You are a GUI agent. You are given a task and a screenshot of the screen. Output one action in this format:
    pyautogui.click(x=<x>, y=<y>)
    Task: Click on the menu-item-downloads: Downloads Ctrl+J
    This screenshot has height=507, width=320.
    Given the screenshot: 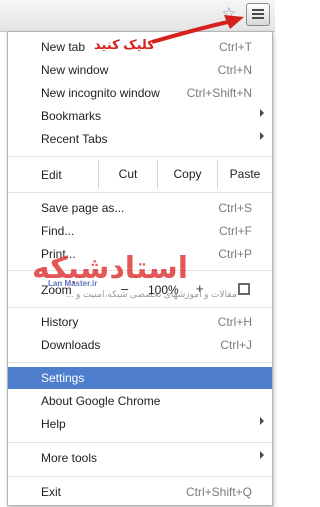 What is the action you would take?
    pyautogui.click(x=140, y=345)
    